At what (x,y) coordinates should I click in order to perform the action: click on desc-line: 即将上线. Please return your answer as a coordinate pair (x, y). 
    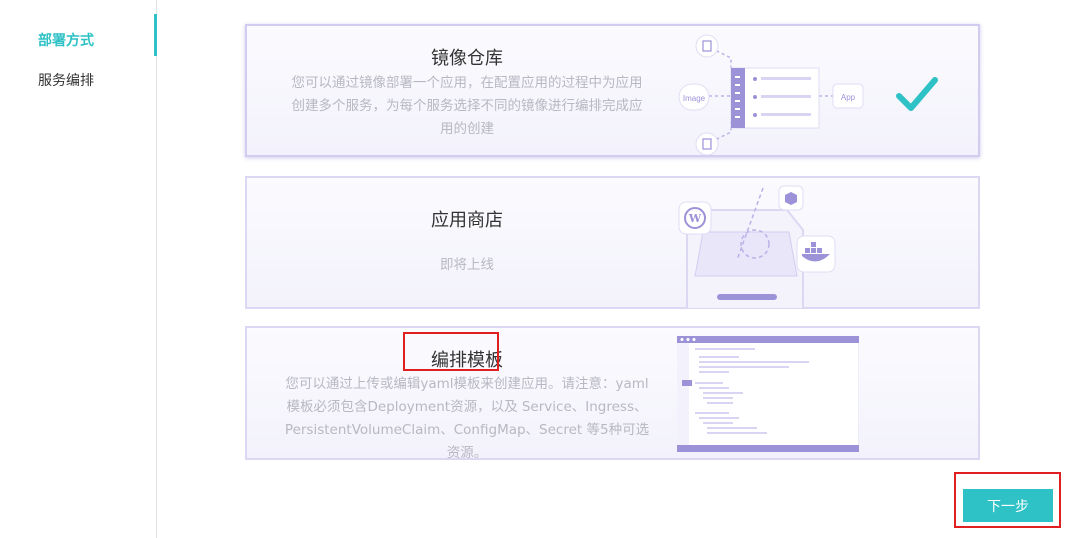
    Looking at the image, I should click on (467, 265).